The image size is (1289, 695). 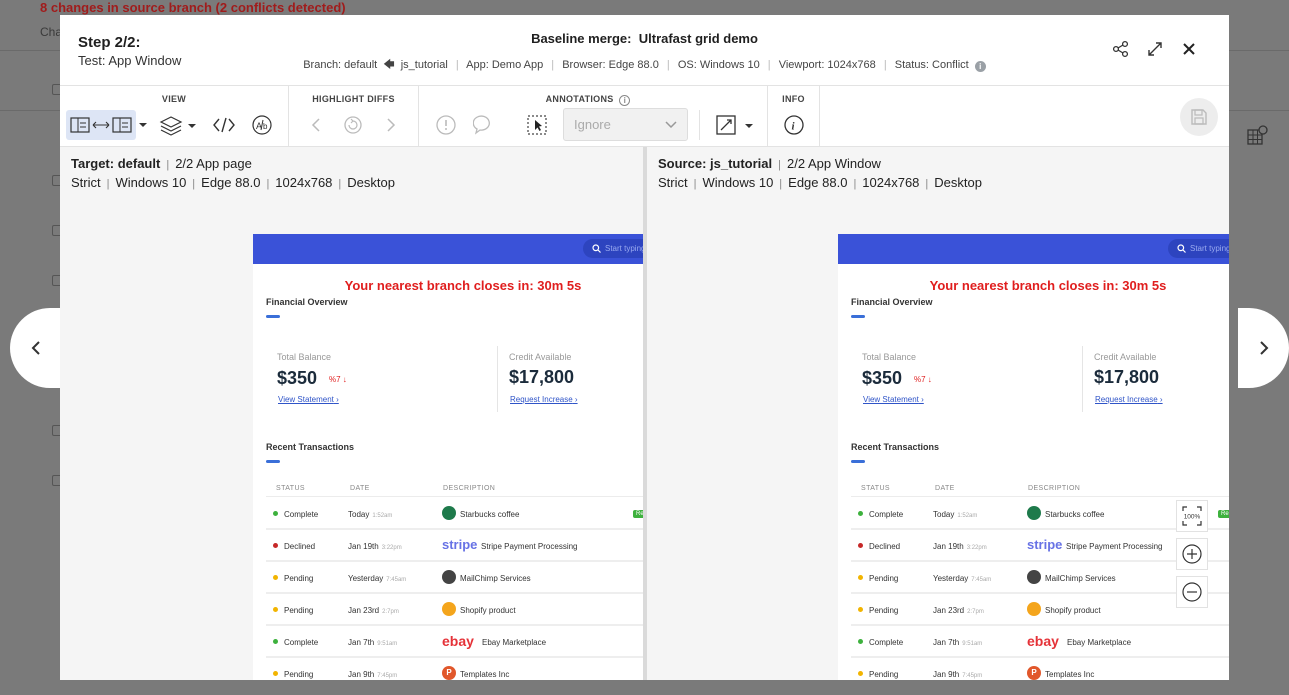 I want to click on zoom-out-button, so click(x=1192, y=592).